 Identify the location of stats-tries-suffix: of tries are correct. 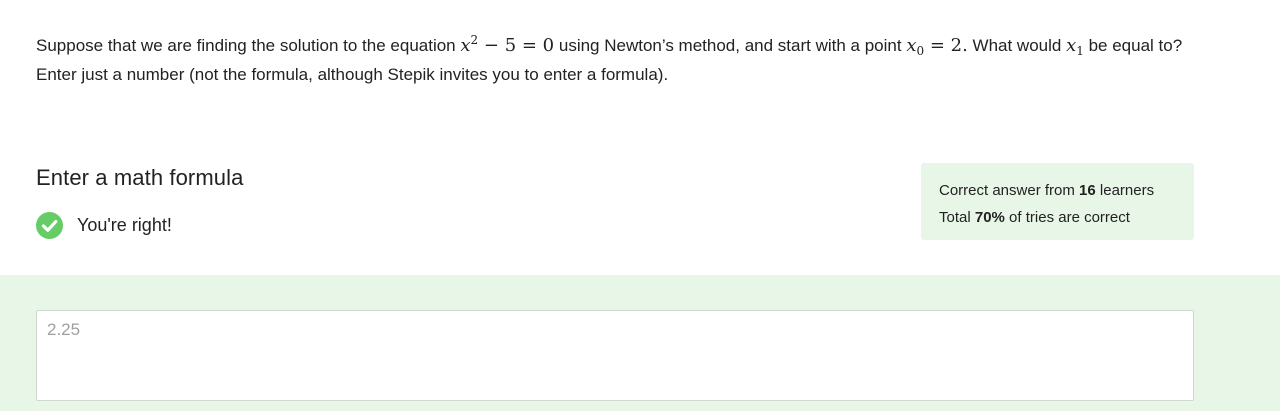
(1067, 217).